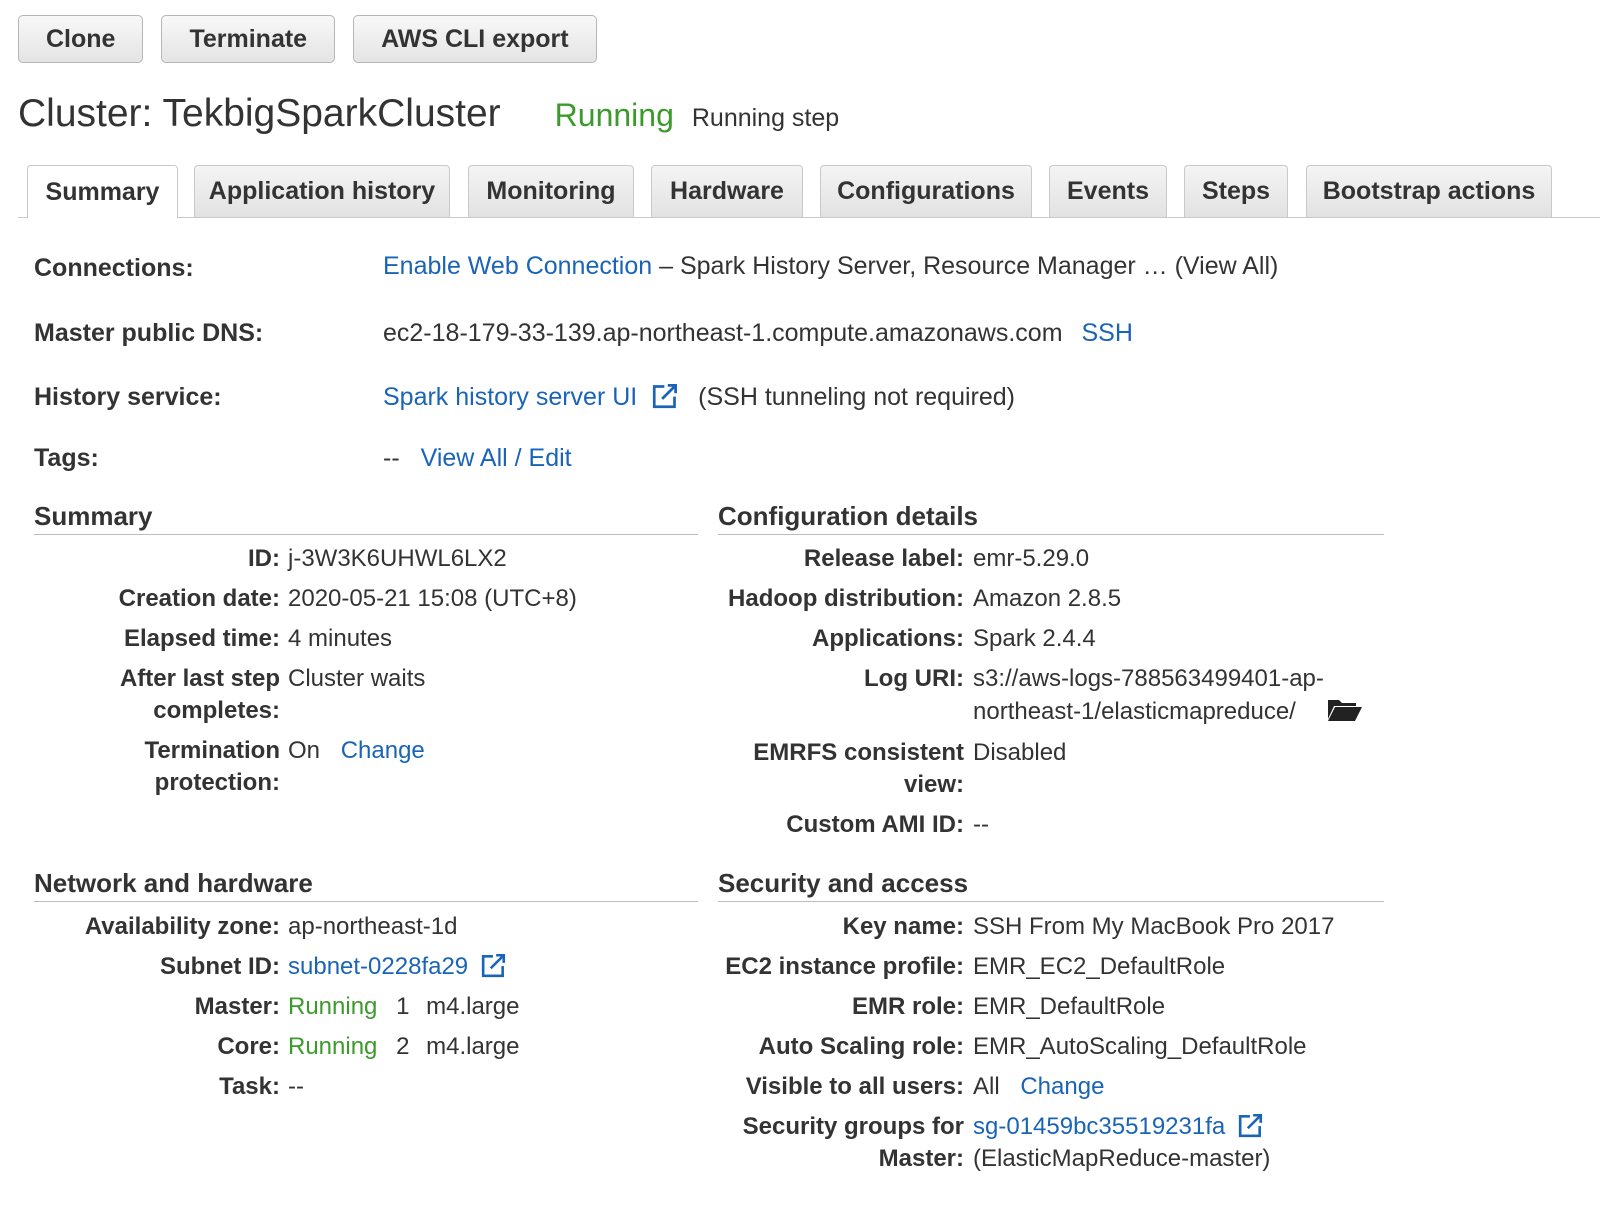 This screenshot has width=1600, height=1212. Describe the element at coordinates (1069, 1006) in the screenshot. I see `emr-role-value: EMR_DefaultRole` at that location.